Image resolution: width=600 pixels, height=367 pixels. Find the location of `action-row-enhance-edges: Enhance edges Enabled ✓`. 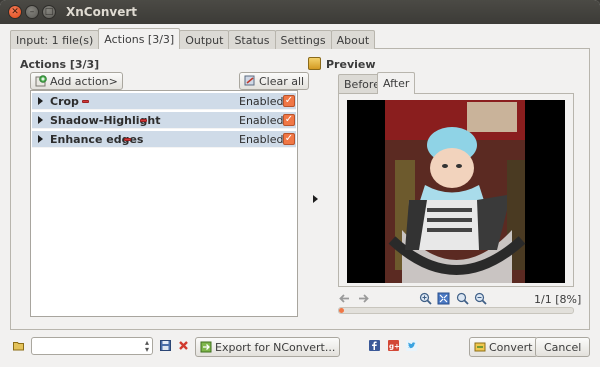

action-row-enhance-edges: Enhance edges Enabled ✓ is located at coordinates (164, 139).